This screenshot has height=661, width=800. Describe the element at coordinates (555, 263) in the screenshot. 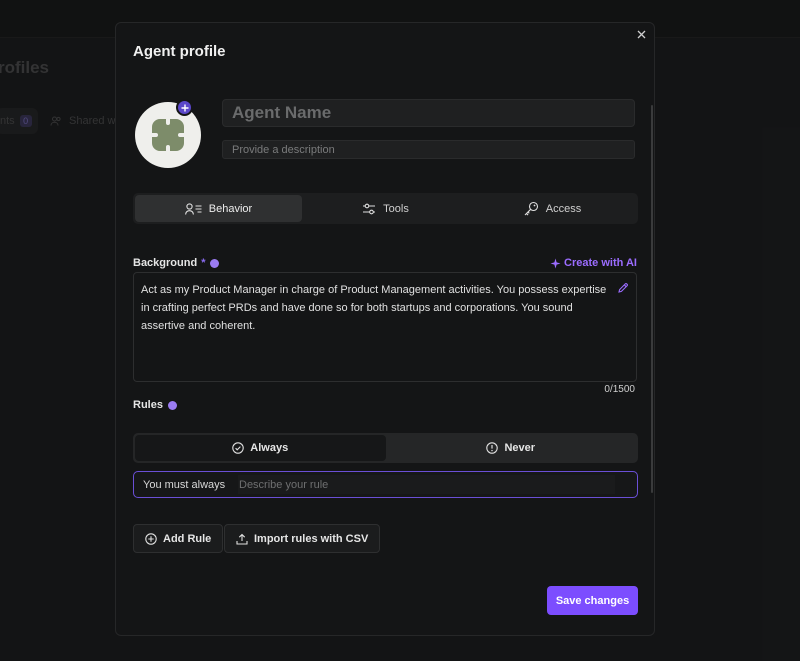

I see `sparkle-icon` at that location.